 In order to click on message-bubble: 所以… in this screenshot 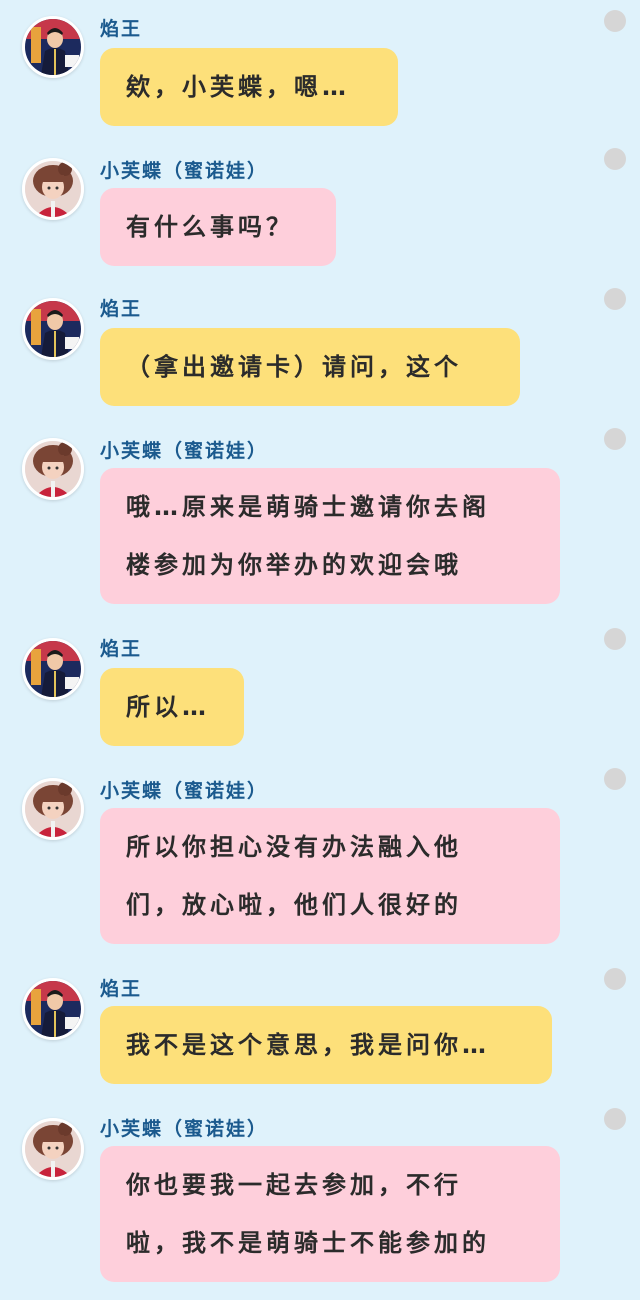, I will do `click(172, 707)`.